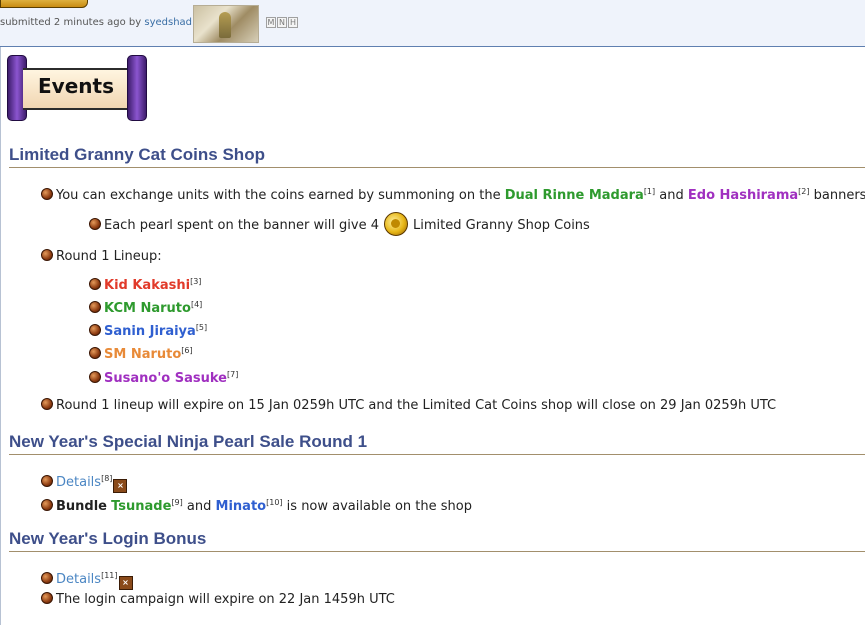  I want to click on lineup-item: Sanin Jiraiya[5], so click(148, 330).